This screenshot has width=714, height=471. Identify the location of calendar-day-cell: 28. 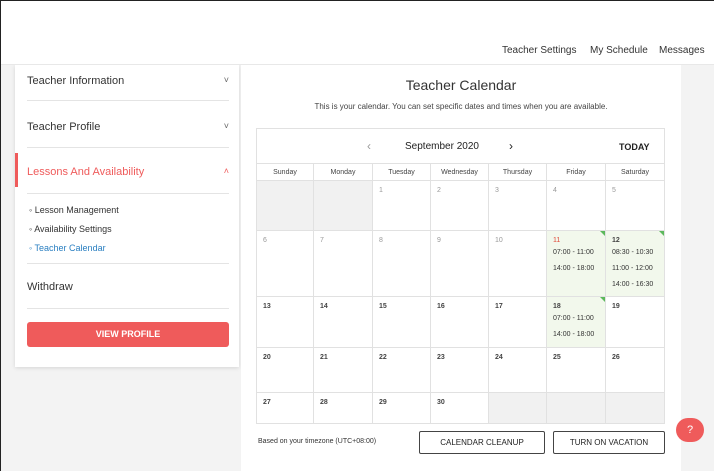
(343, 408).